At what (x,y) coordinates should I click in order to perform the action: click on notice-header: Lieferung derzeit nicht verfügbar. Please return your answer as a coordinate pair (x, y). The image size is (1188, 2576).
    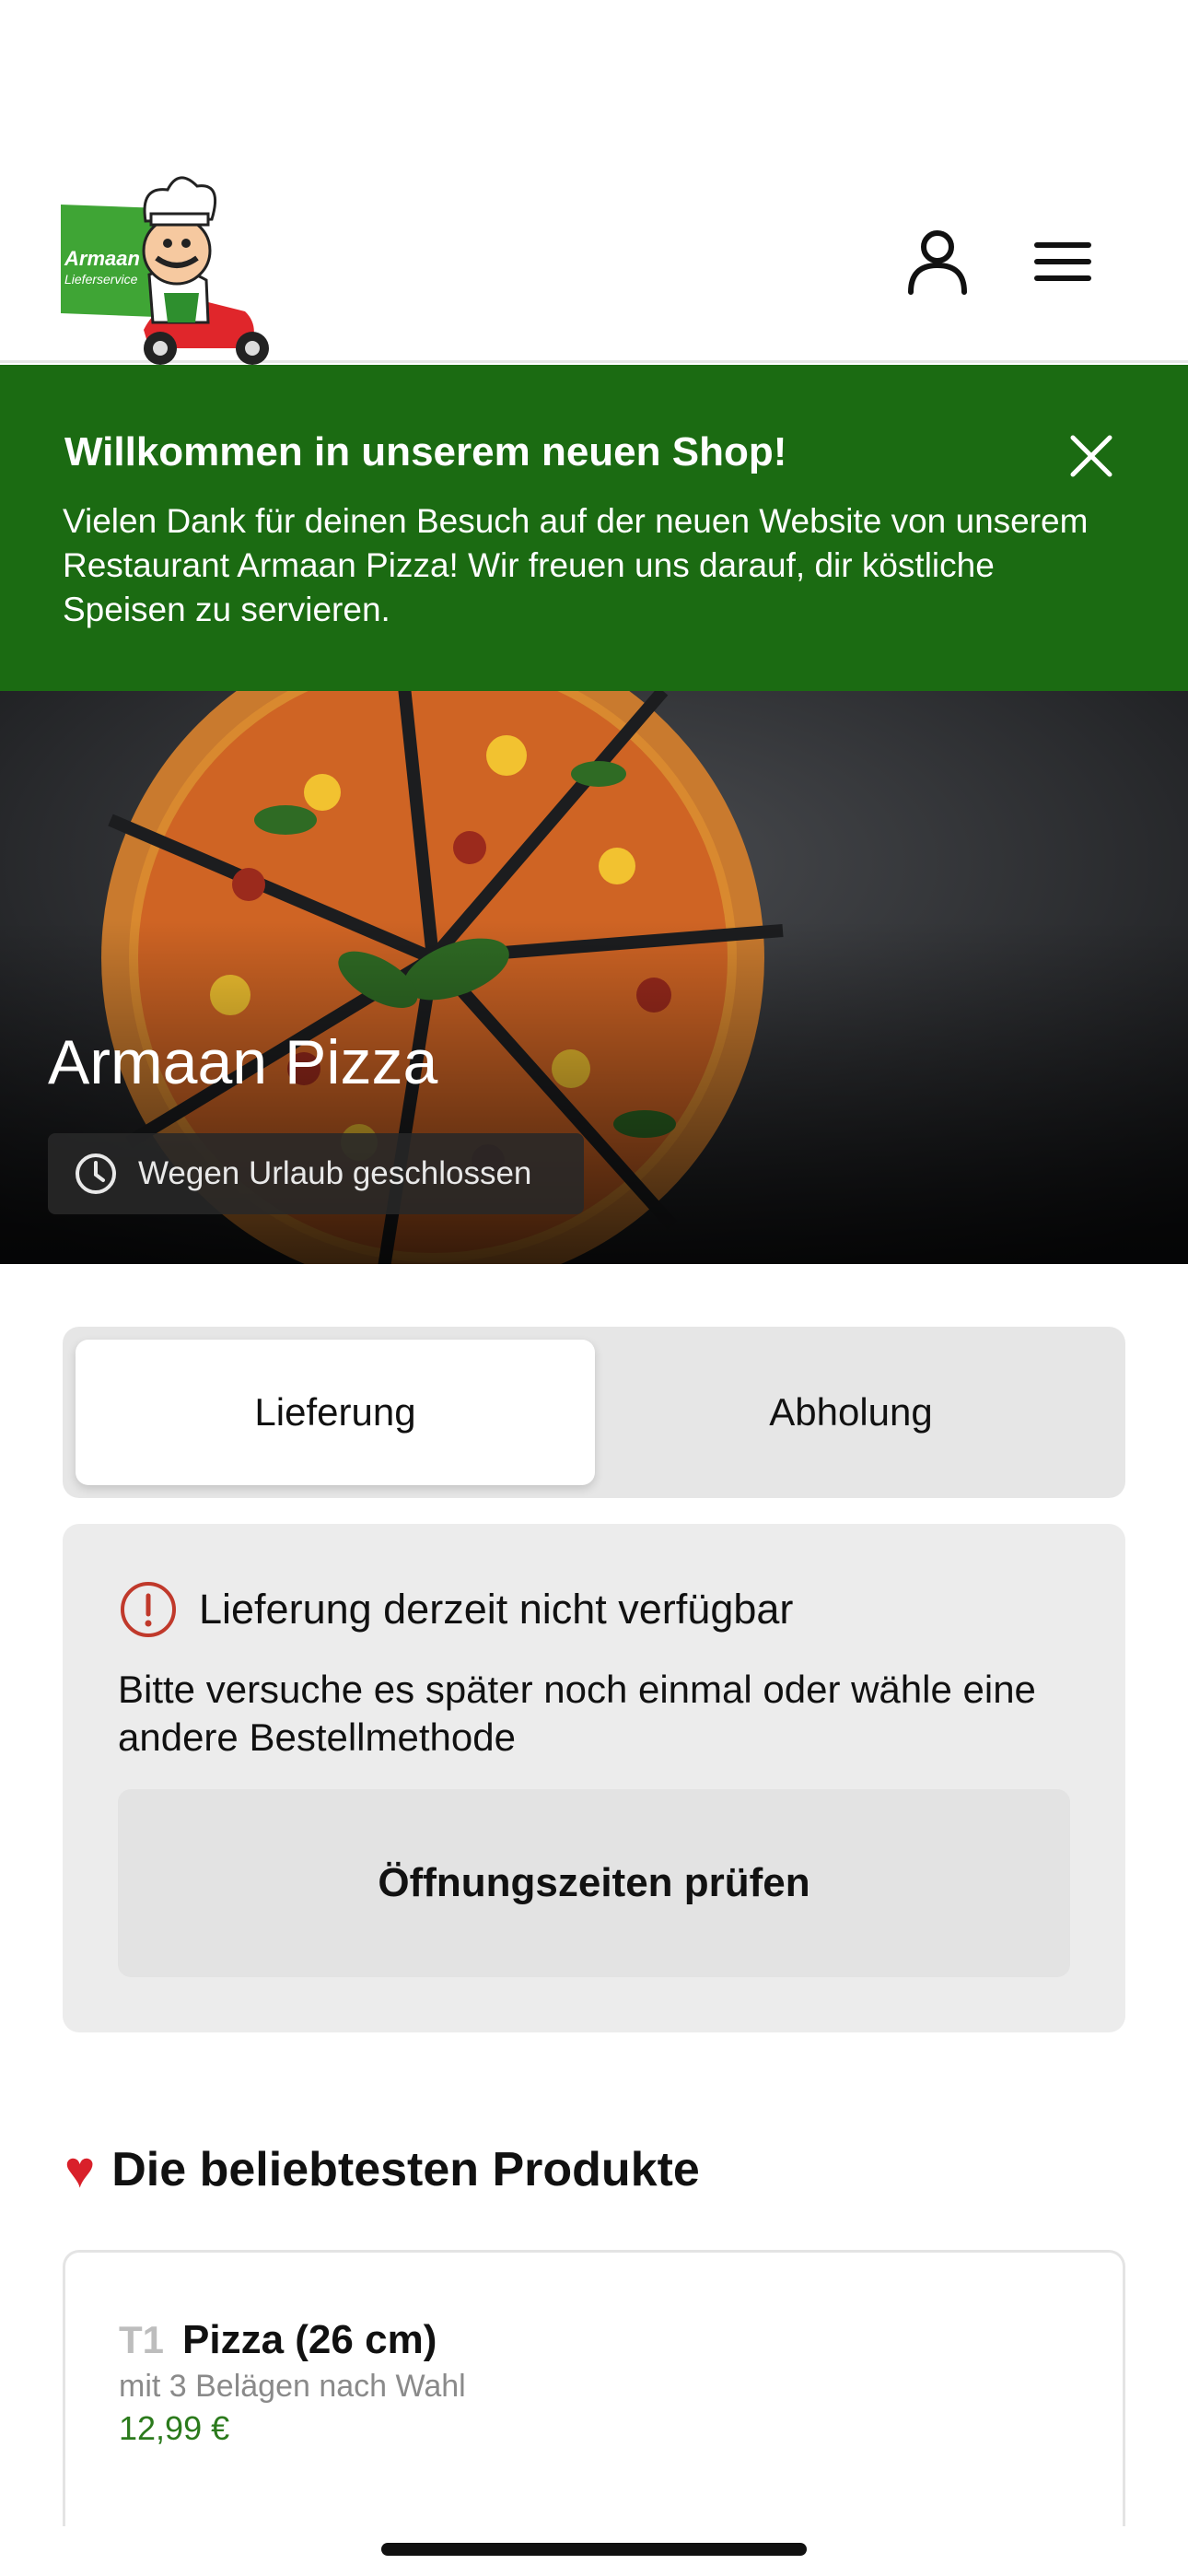
    Looking at the image, I should click on (455, 1609).